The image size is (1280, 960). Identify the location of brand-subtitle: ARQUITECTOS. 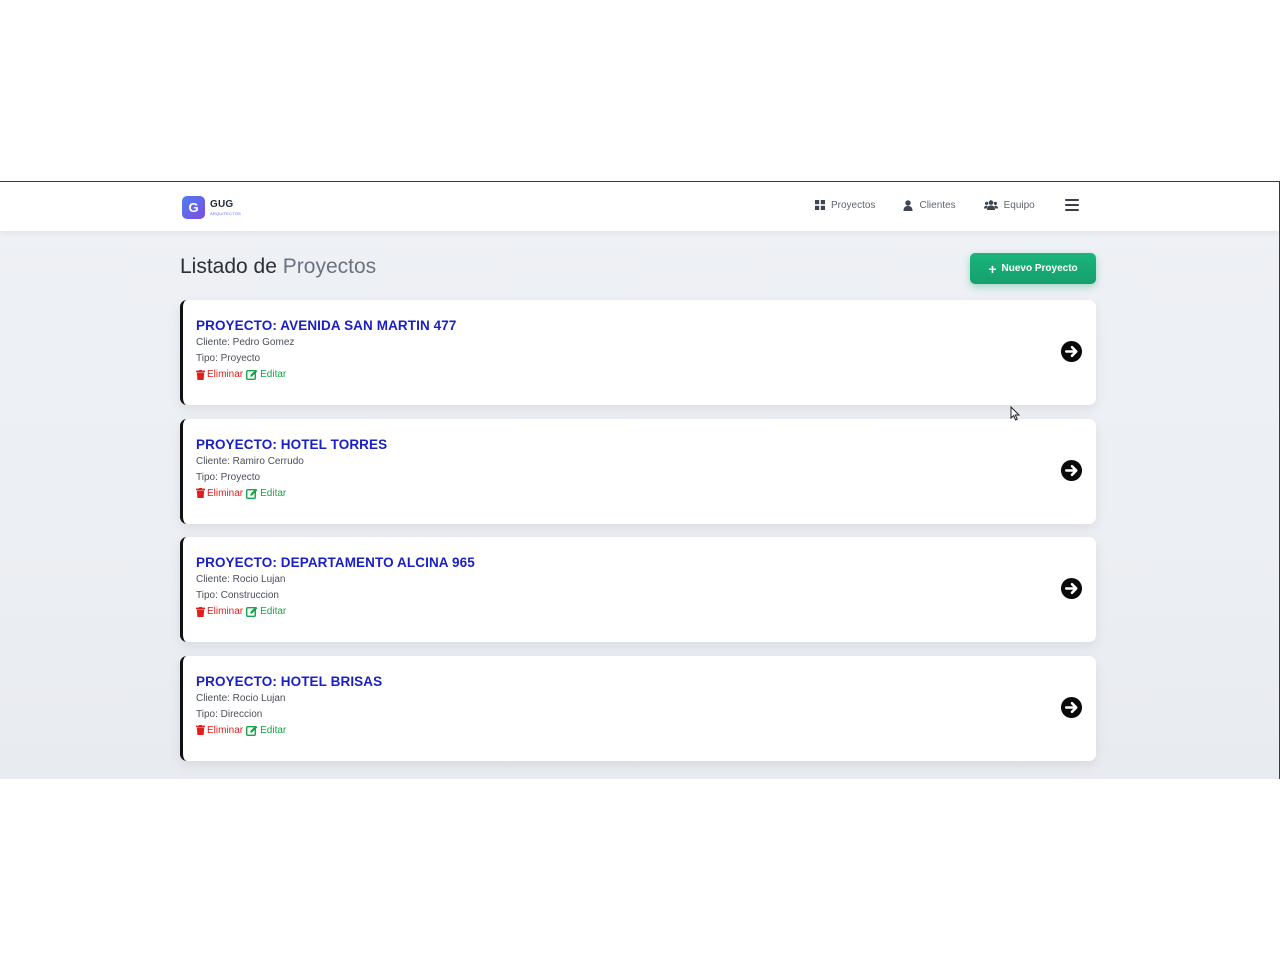
(226, 213).